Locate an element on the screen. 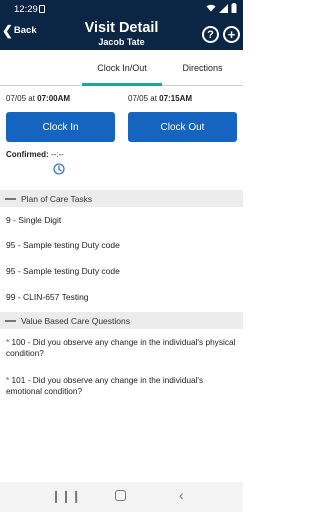  help-button: ? is located at coordinates (210, 34).